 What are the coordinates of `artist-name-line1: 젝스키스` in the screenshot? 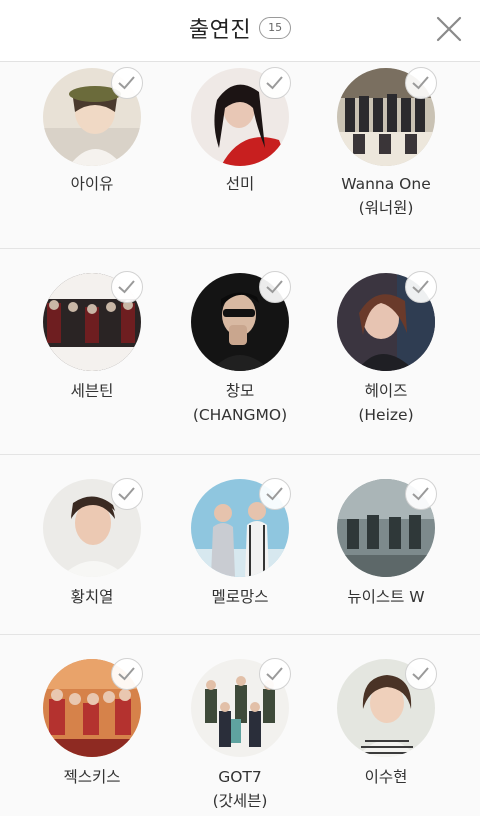 It's located at (92, 777).